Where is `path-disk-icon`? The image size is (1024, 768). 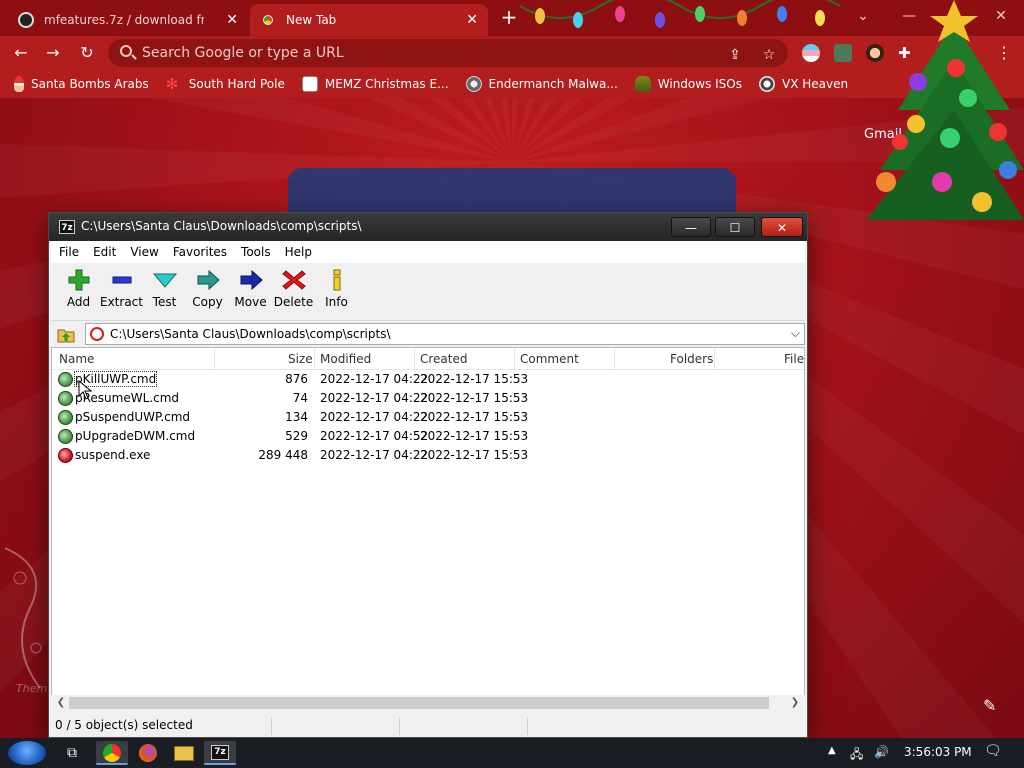 path-disk-icon is located at coordinates (97, 334).